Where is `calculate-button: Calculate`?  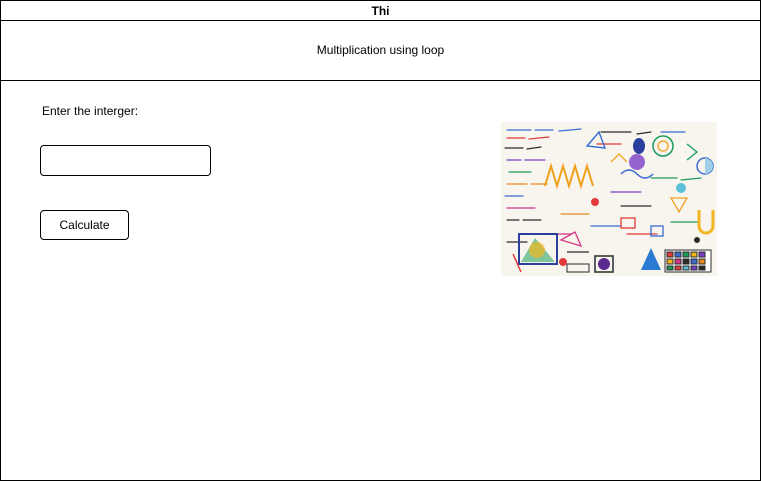
calculate-button: Calculate is located at coordinates (84, 225).